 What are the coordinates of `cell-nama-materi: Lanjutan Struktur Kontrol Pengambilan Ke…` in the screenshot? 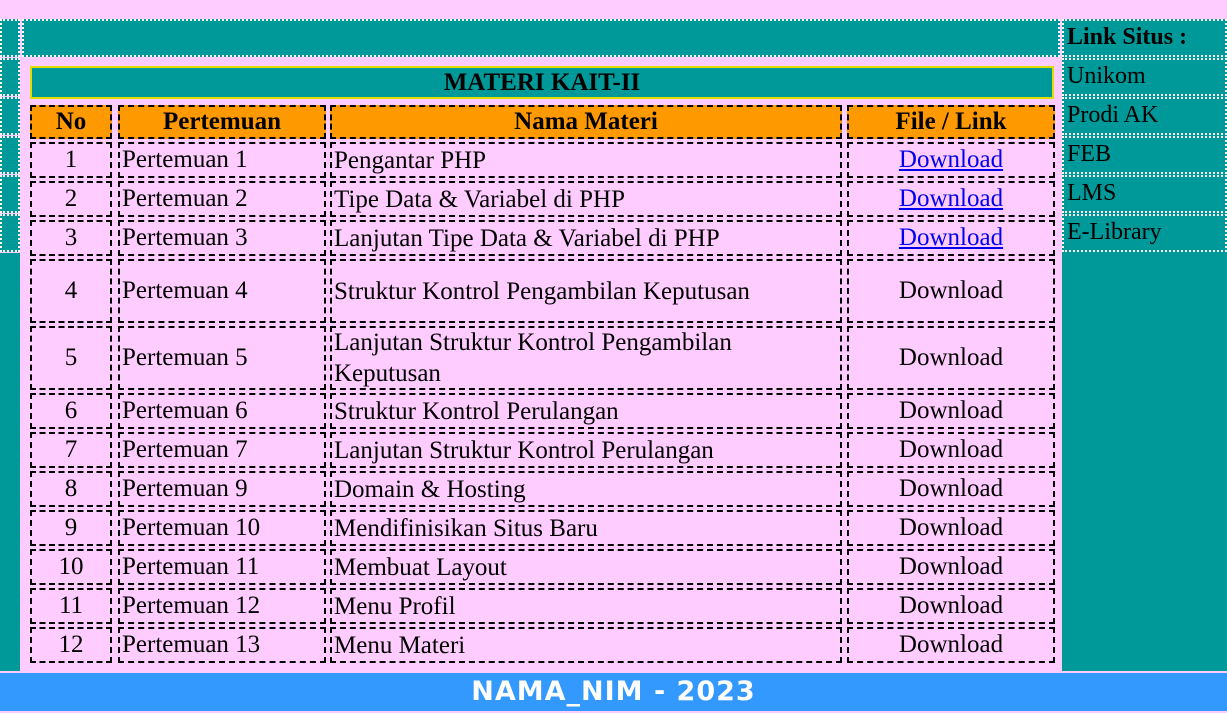 It's located at (586, 358).